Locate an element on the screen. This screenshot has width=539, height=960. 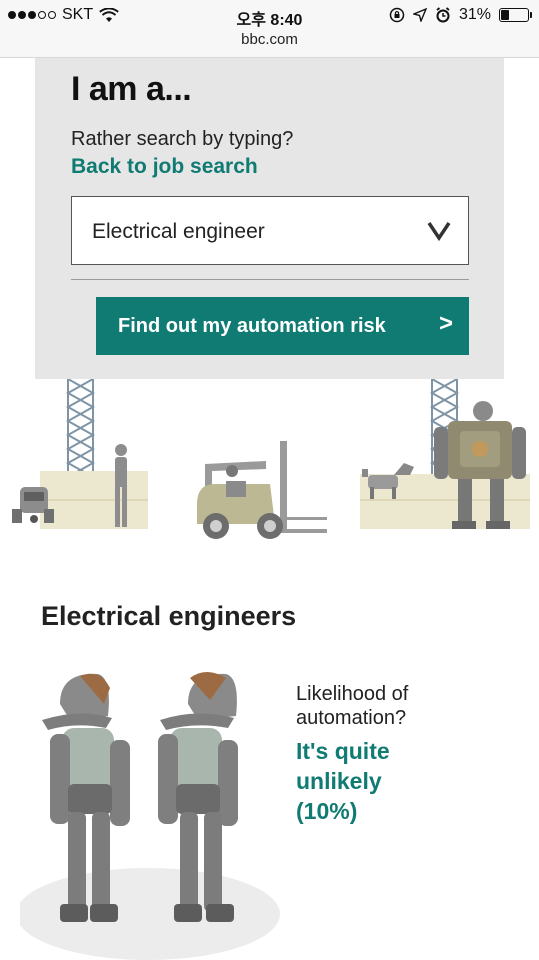
location-arrow-icon is located at coordinates (419, 15).